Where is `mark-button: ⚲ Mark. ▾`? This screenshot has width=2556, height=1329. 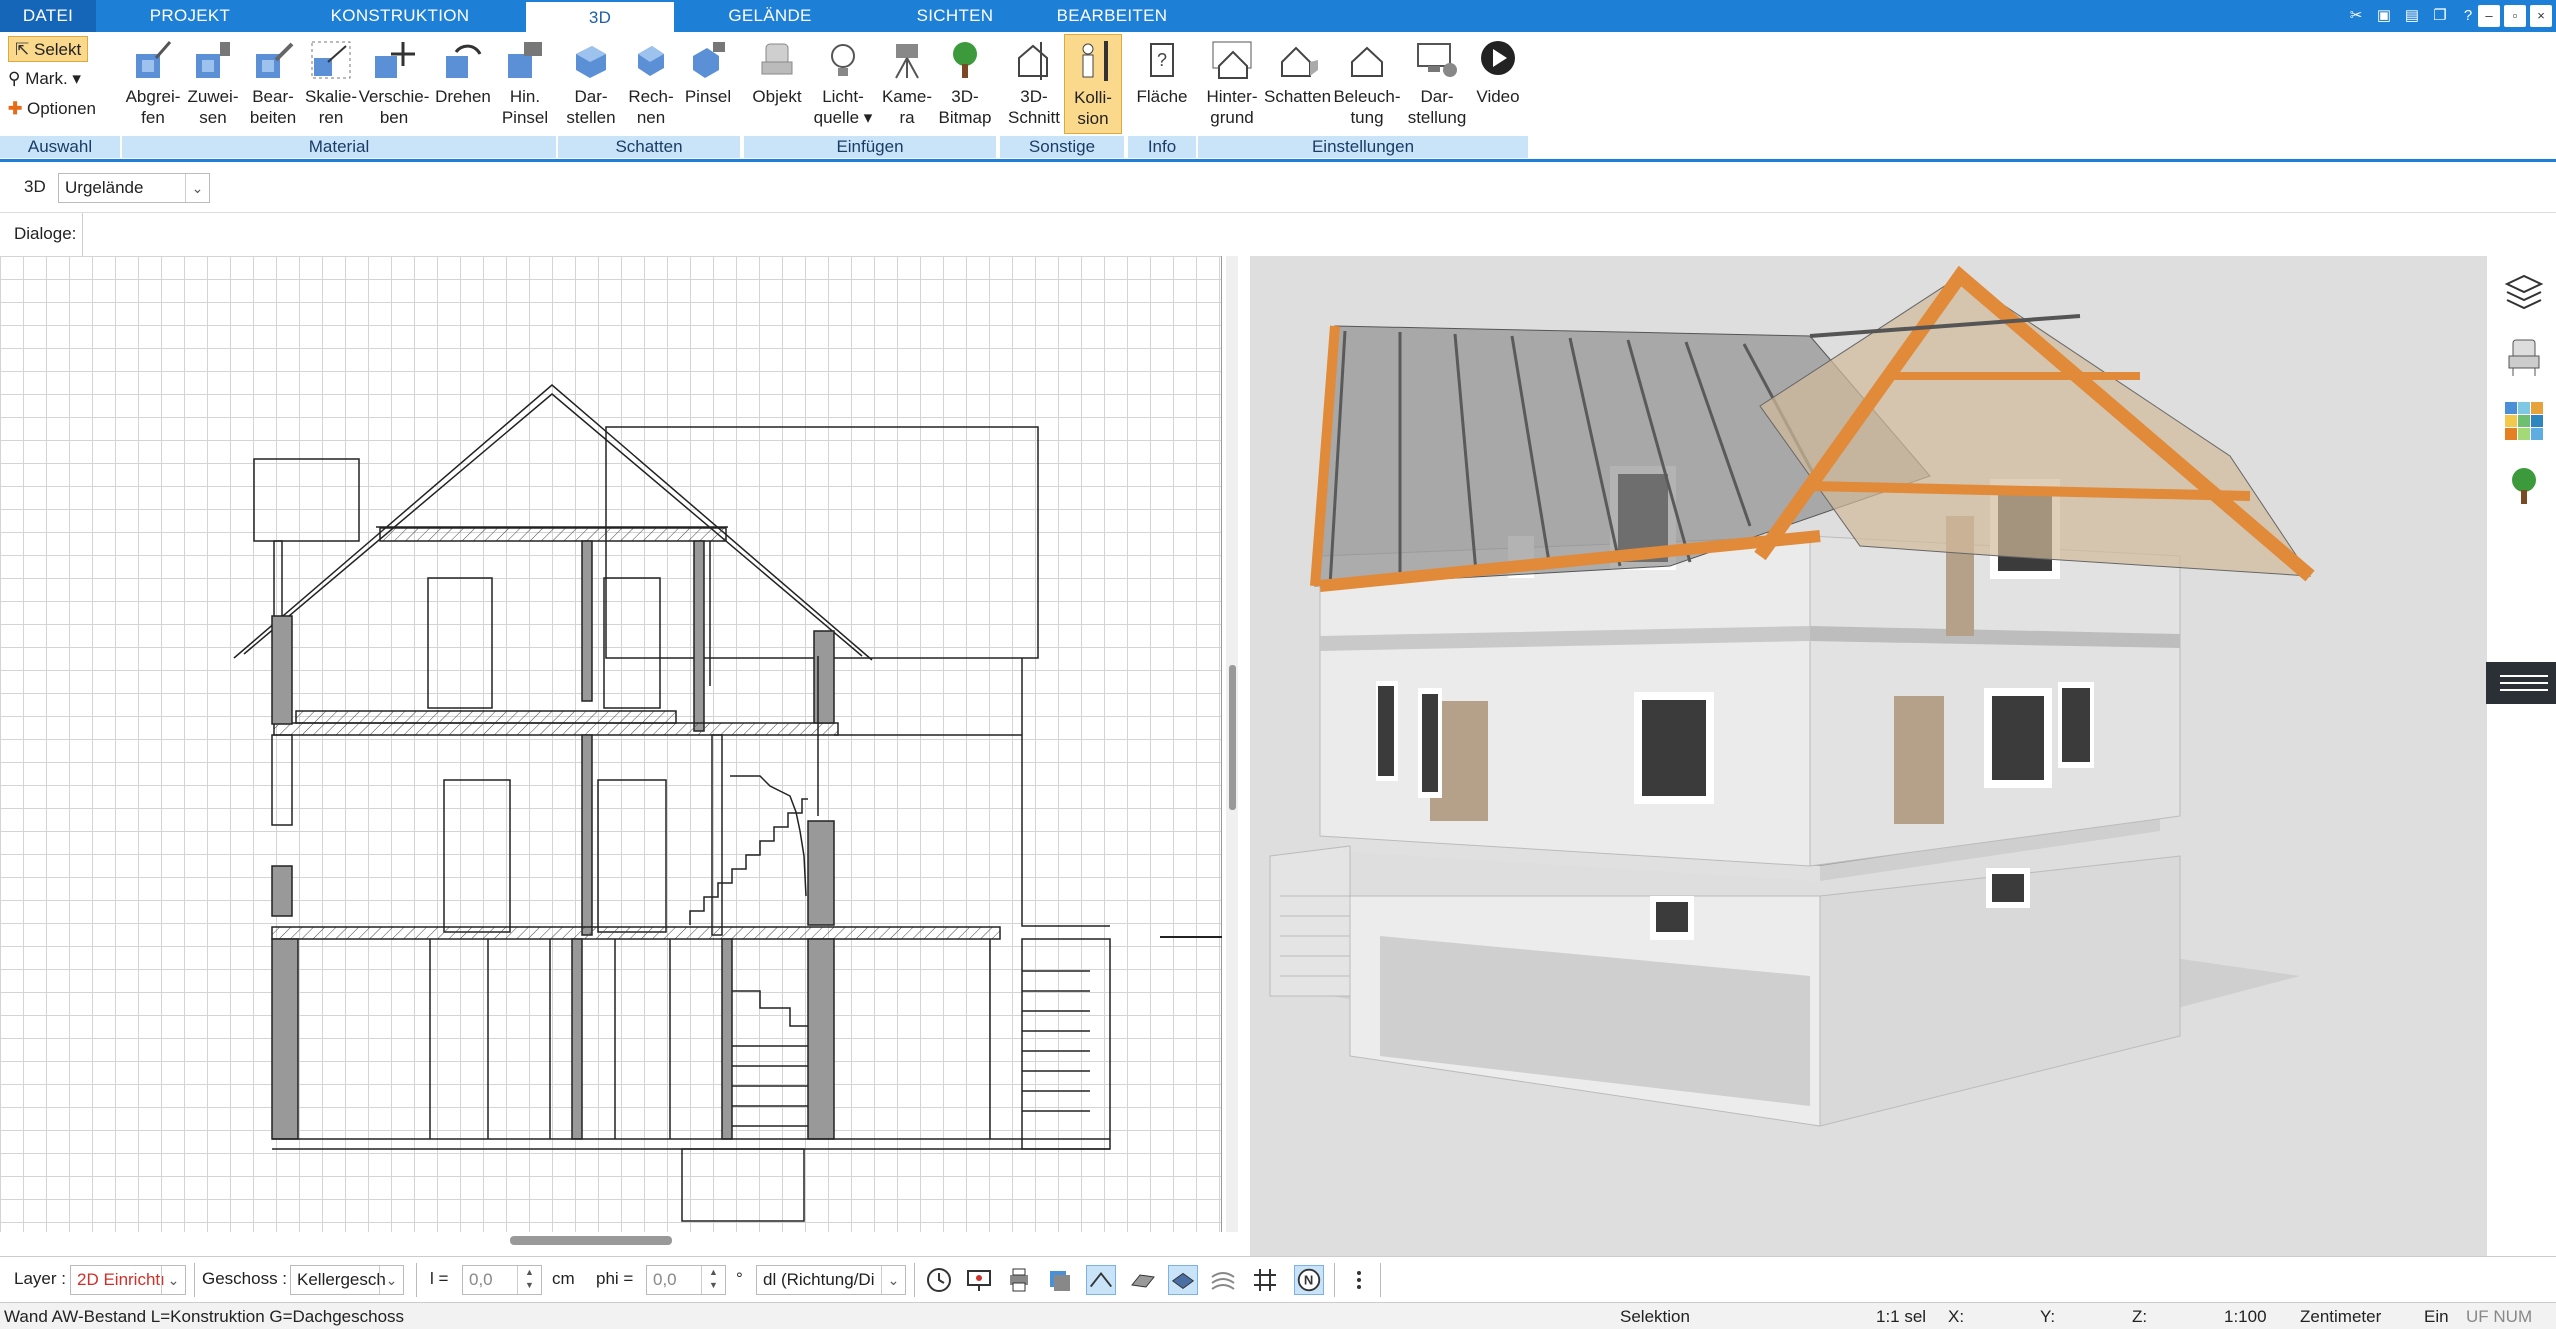
mark-button: ⚲ Mark. ▾ is located at coordinates (44, 79).